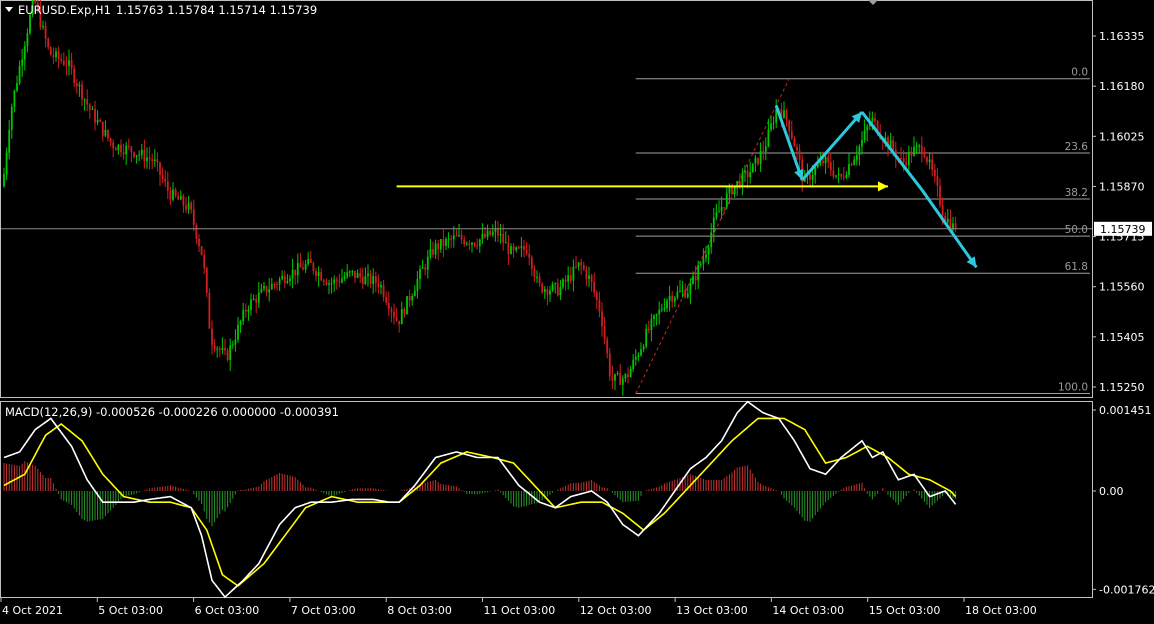 This screenshot has height=624, width=1154. What do you see at coordinates (1001, 610) in the screenshot?
I see `time-tick-label: 18 Oct 03:00` at bounding box center [1001, 610].